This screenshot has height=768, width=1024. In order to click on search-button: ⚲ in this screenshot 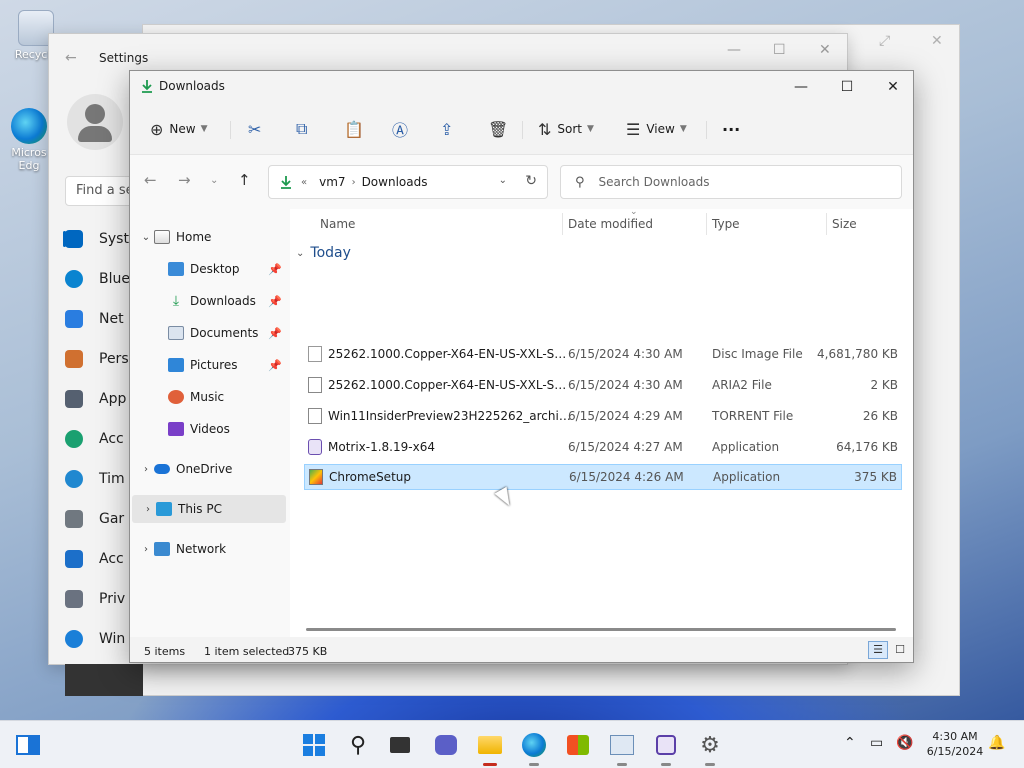, I will do `click(358, 745)`.